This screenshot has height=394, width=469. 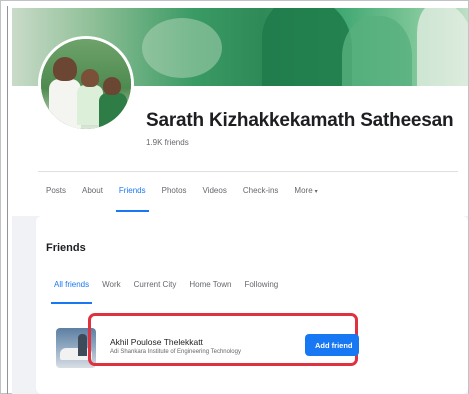 What do you see at coordinates (7, 200) in the screenshot?
I see `window-edge` at bounding box center [7, 200].